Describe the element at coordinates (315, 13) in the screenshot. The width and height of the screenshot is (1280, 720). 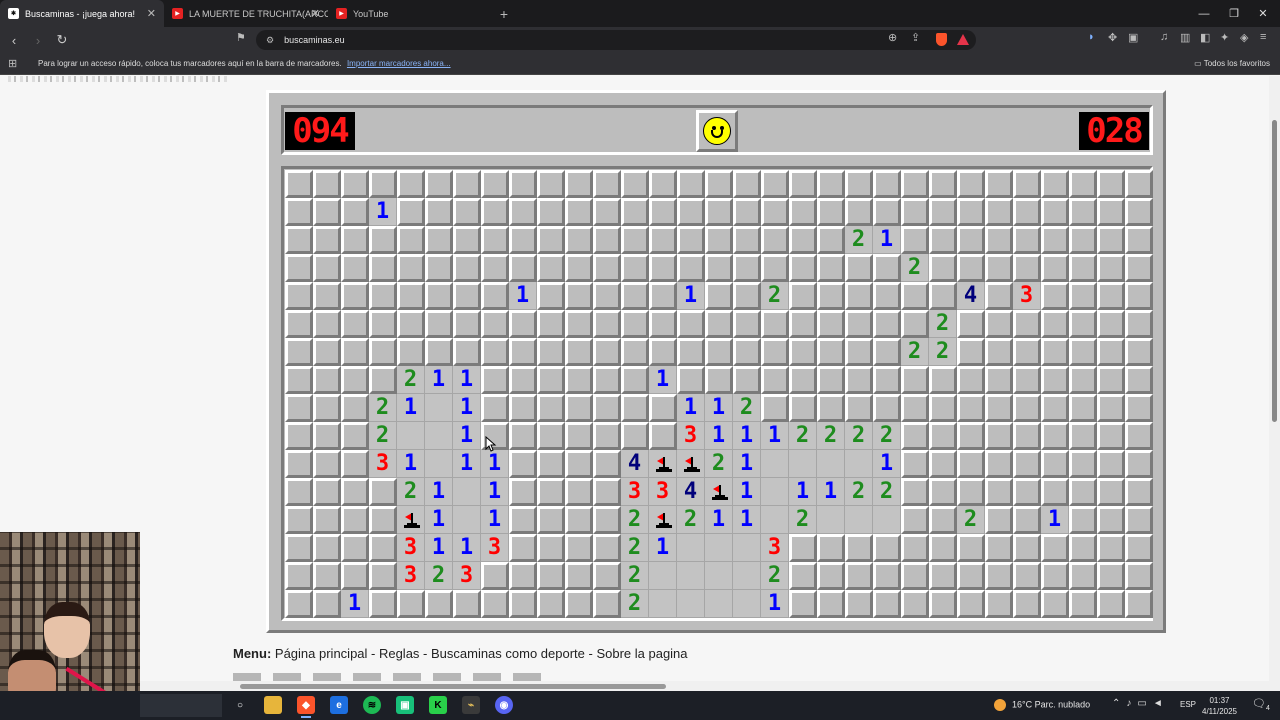
I see `close-icon: ✕` at that location.